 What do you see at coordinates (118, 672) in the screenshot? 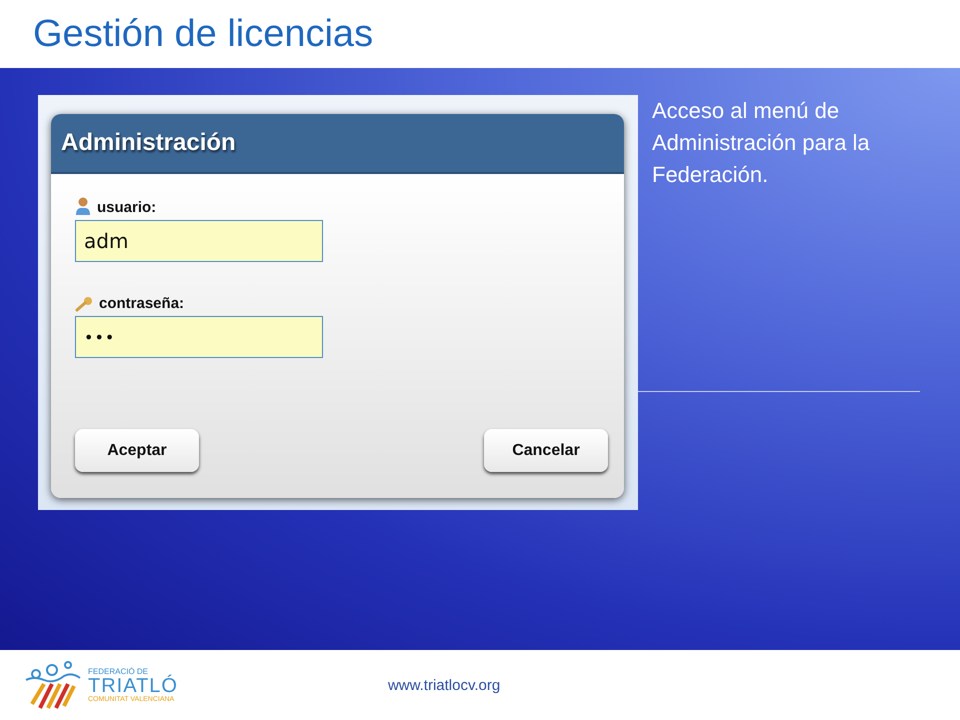
I see `logo-text: FEDERACIÓ DE` at bounding box center [118, 672].